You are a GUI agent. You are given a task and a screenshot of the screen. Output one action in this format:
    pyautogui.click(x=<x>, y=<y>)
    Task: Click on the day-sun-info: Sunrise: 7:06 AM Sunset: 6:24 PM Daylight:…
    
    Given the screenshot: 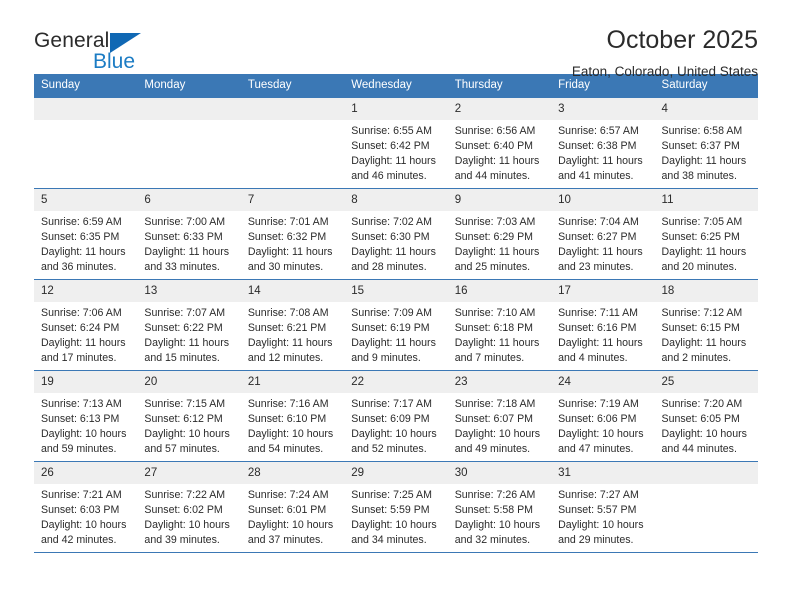 What is the action you would take?
    pyautogui.click(x=85, y=334)
    